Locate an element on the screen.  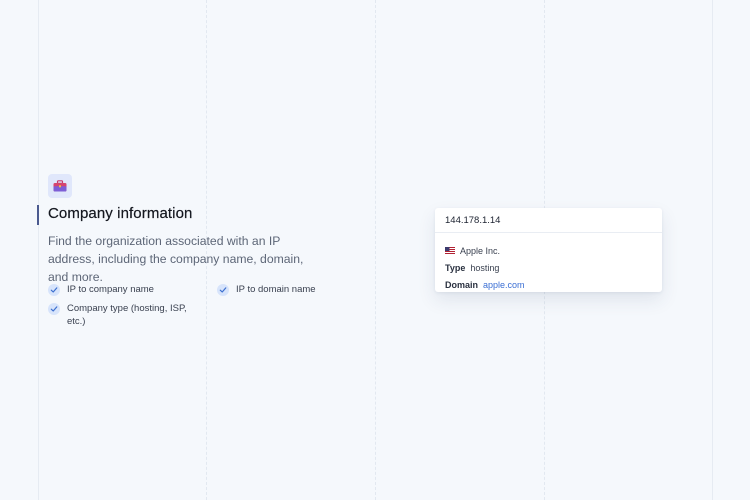
checklist-item: Company type (hosting, ISP, etc.) is located at coordinates (118, 315).